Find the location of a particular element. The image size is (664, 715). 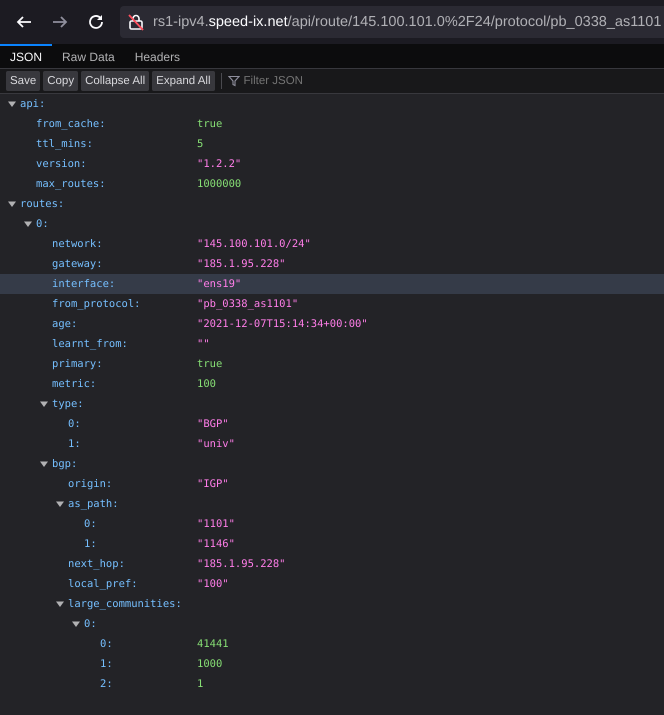

json-key: primary: is located at coordinates (77, 364).